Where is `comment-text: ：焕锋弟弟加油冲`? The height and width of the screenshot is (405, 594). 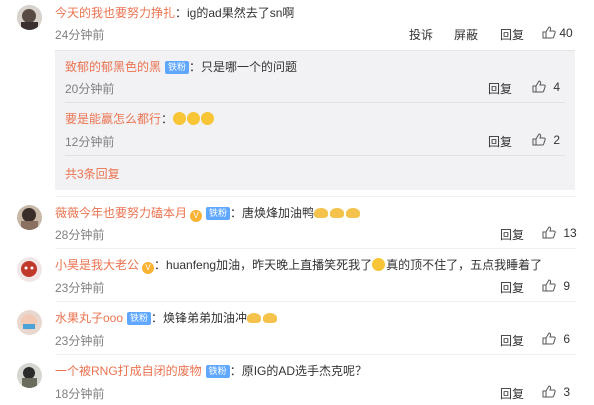
comment-text: ：焕锋弟弟加油冲 is located at coordinates (199, 318).